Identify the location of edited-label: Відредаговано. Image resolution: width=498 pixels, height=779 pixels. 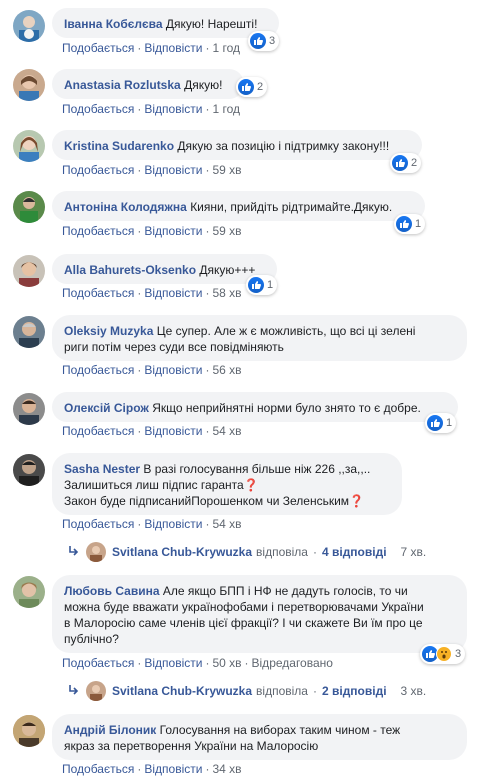
(292, 663).